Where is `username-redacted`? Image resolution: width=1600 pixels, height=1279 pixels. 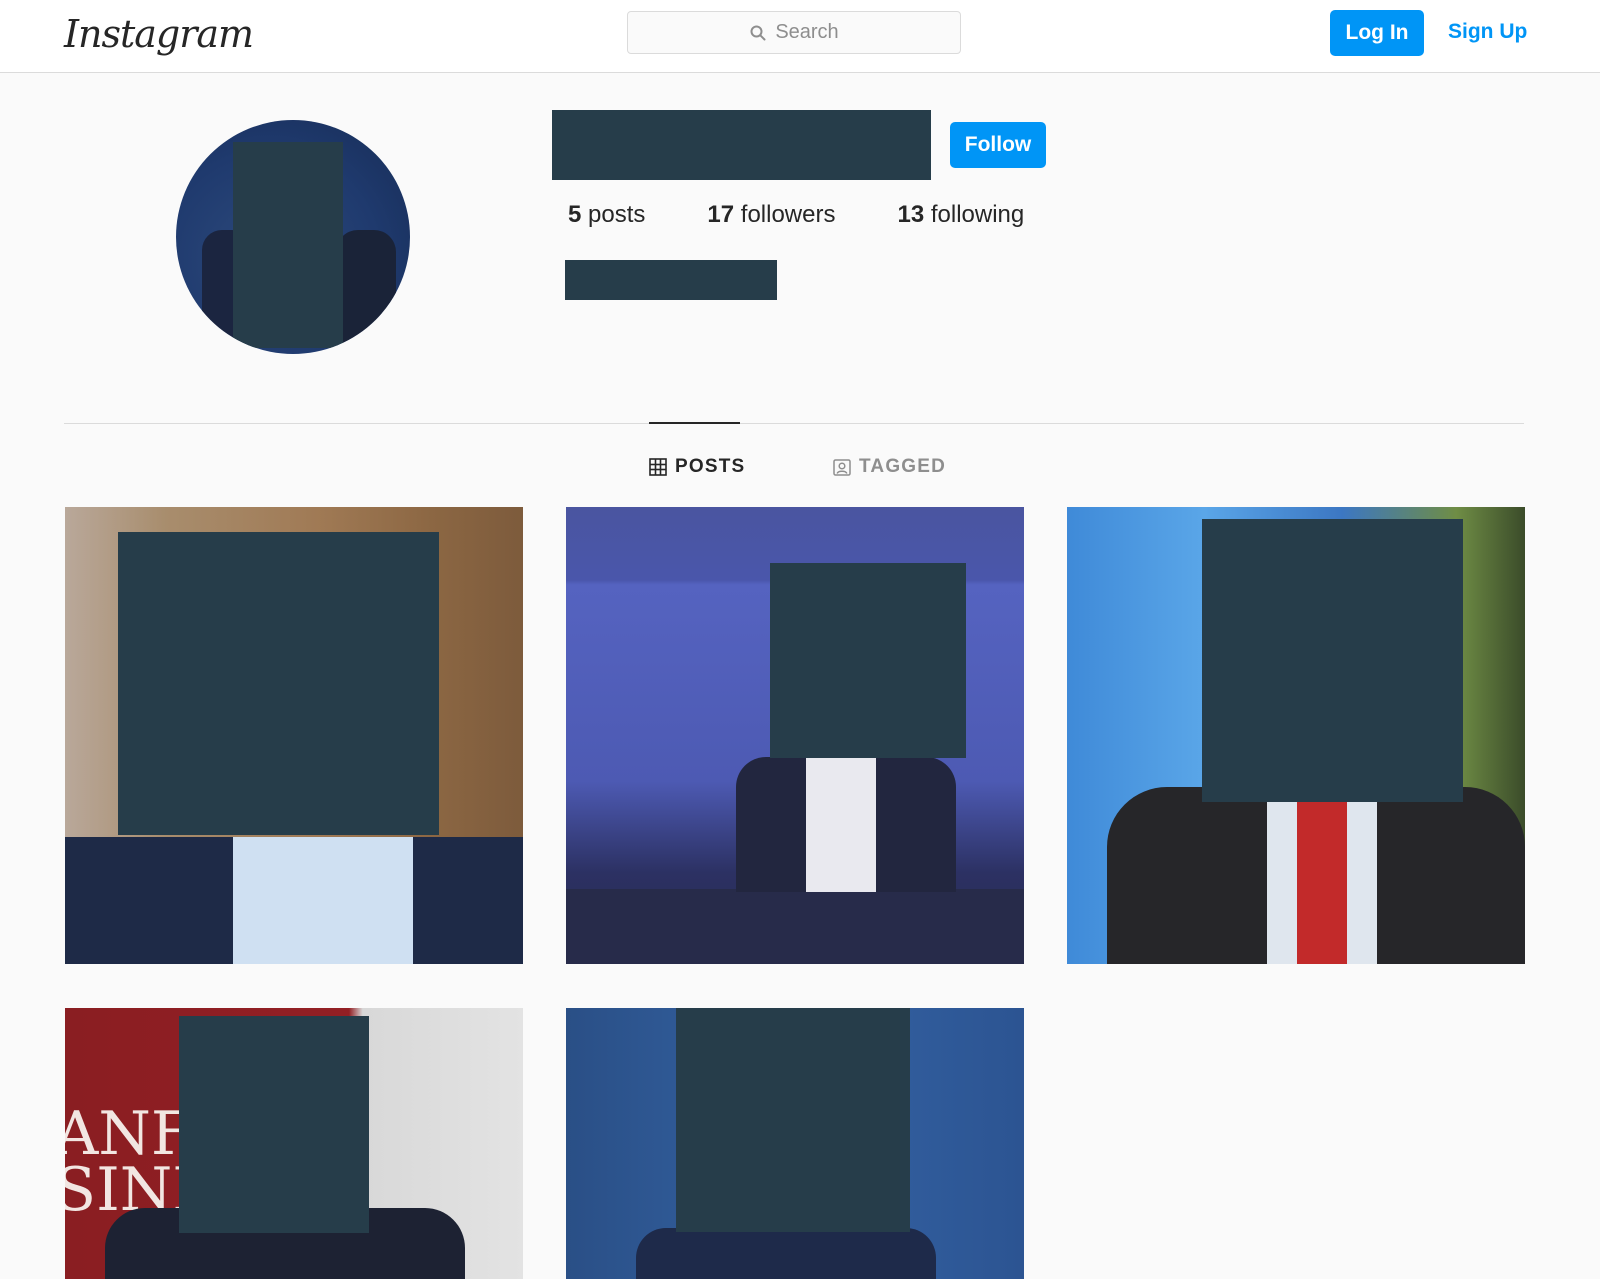 username-redacted is located at coordinates (741, 145).